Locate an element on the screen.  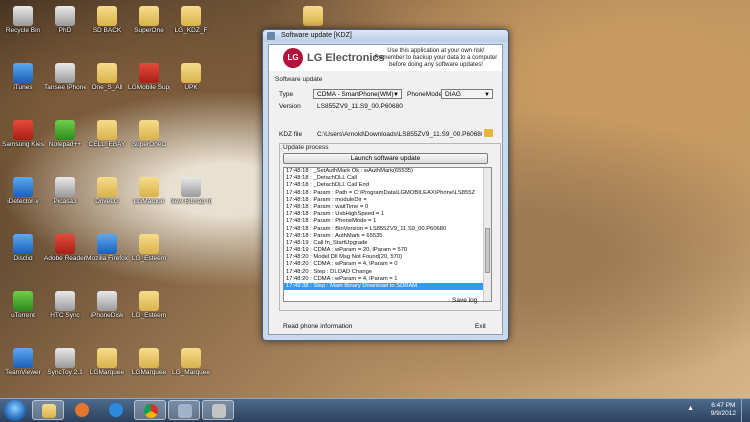
log-line: 17:48:20 : CDMA : wParam = 4, lParam = 1 is located at coordinates (387, 279).